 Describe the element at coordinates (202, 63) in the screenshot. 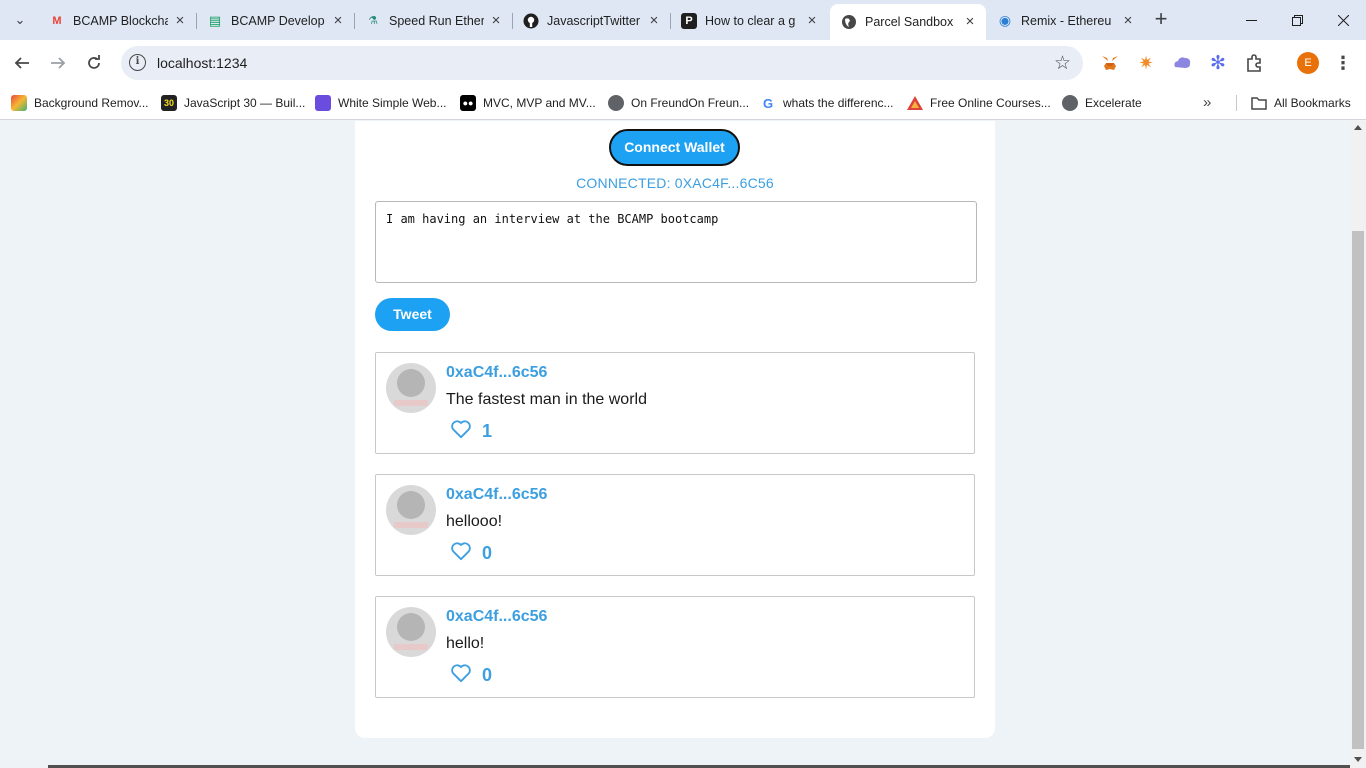

I see `url-text: localhost:1234` at that location.